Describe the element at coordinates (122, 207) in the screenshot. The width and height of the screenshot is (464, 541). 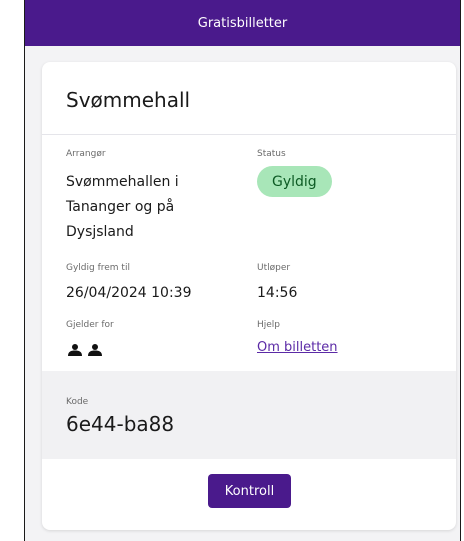
I see `organizer-value: Svømmehallen i Tananger og på Dysjsland` at that location.